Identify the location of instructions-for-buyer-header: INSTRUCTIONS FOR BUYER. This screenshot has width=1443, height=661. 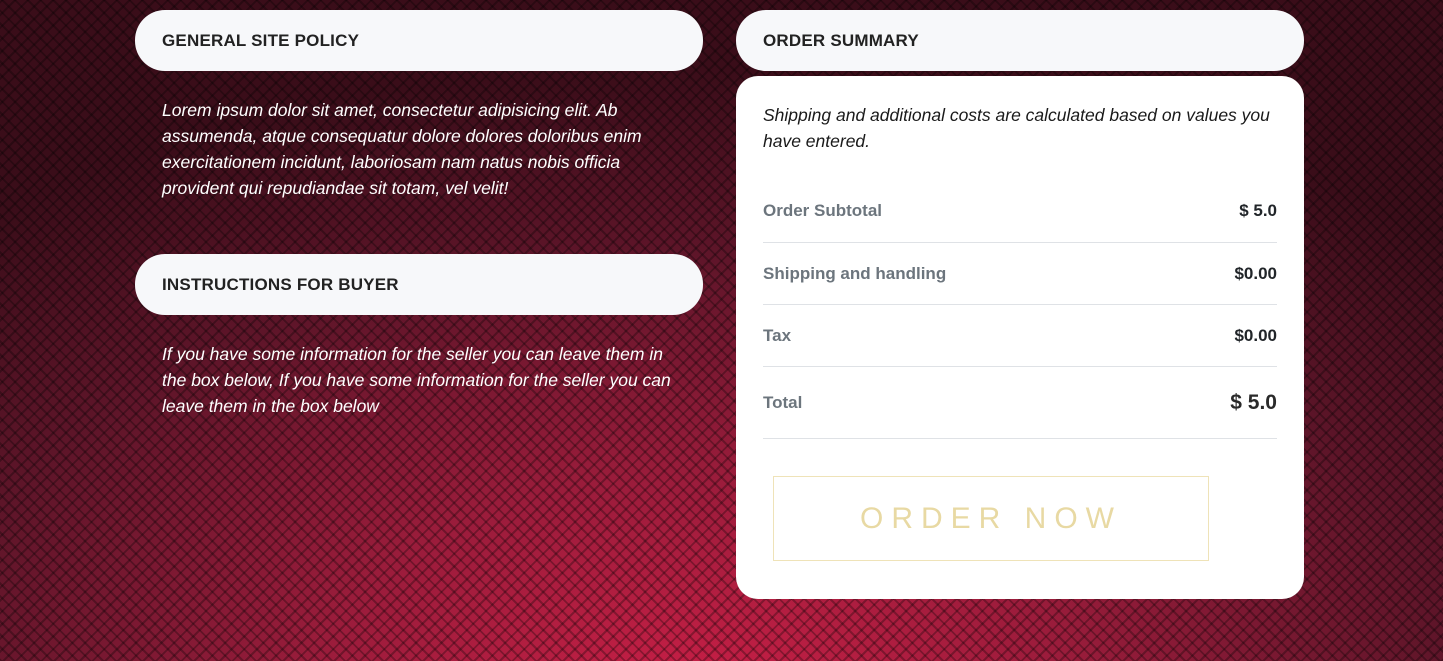
(419, 284).